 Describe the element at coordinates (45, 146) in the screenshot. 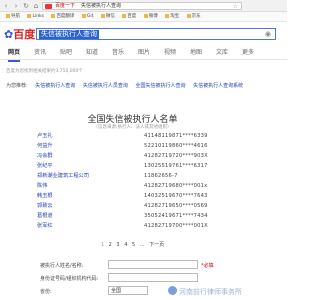

I see `record-name: 何益升` at that location.